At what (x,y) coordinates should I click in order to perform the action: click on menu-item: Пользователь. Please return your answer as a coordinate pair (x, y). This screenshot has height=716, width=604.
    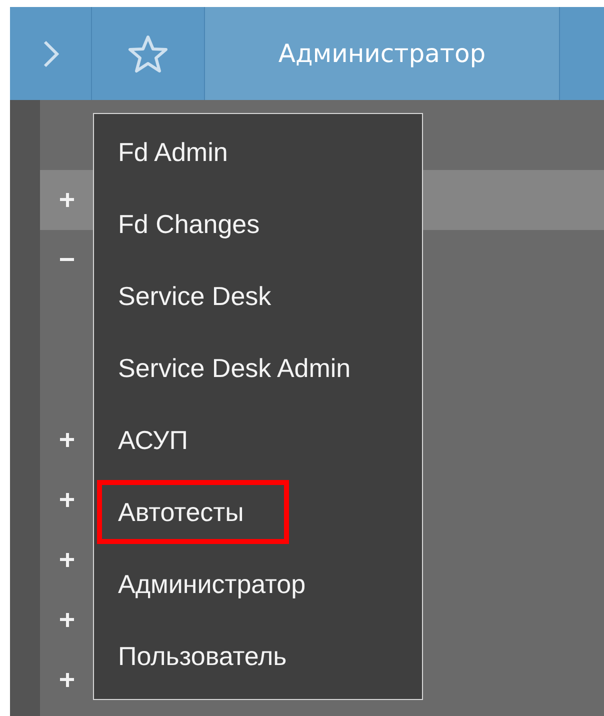
    Looking at the image, I should click on (190, 656).